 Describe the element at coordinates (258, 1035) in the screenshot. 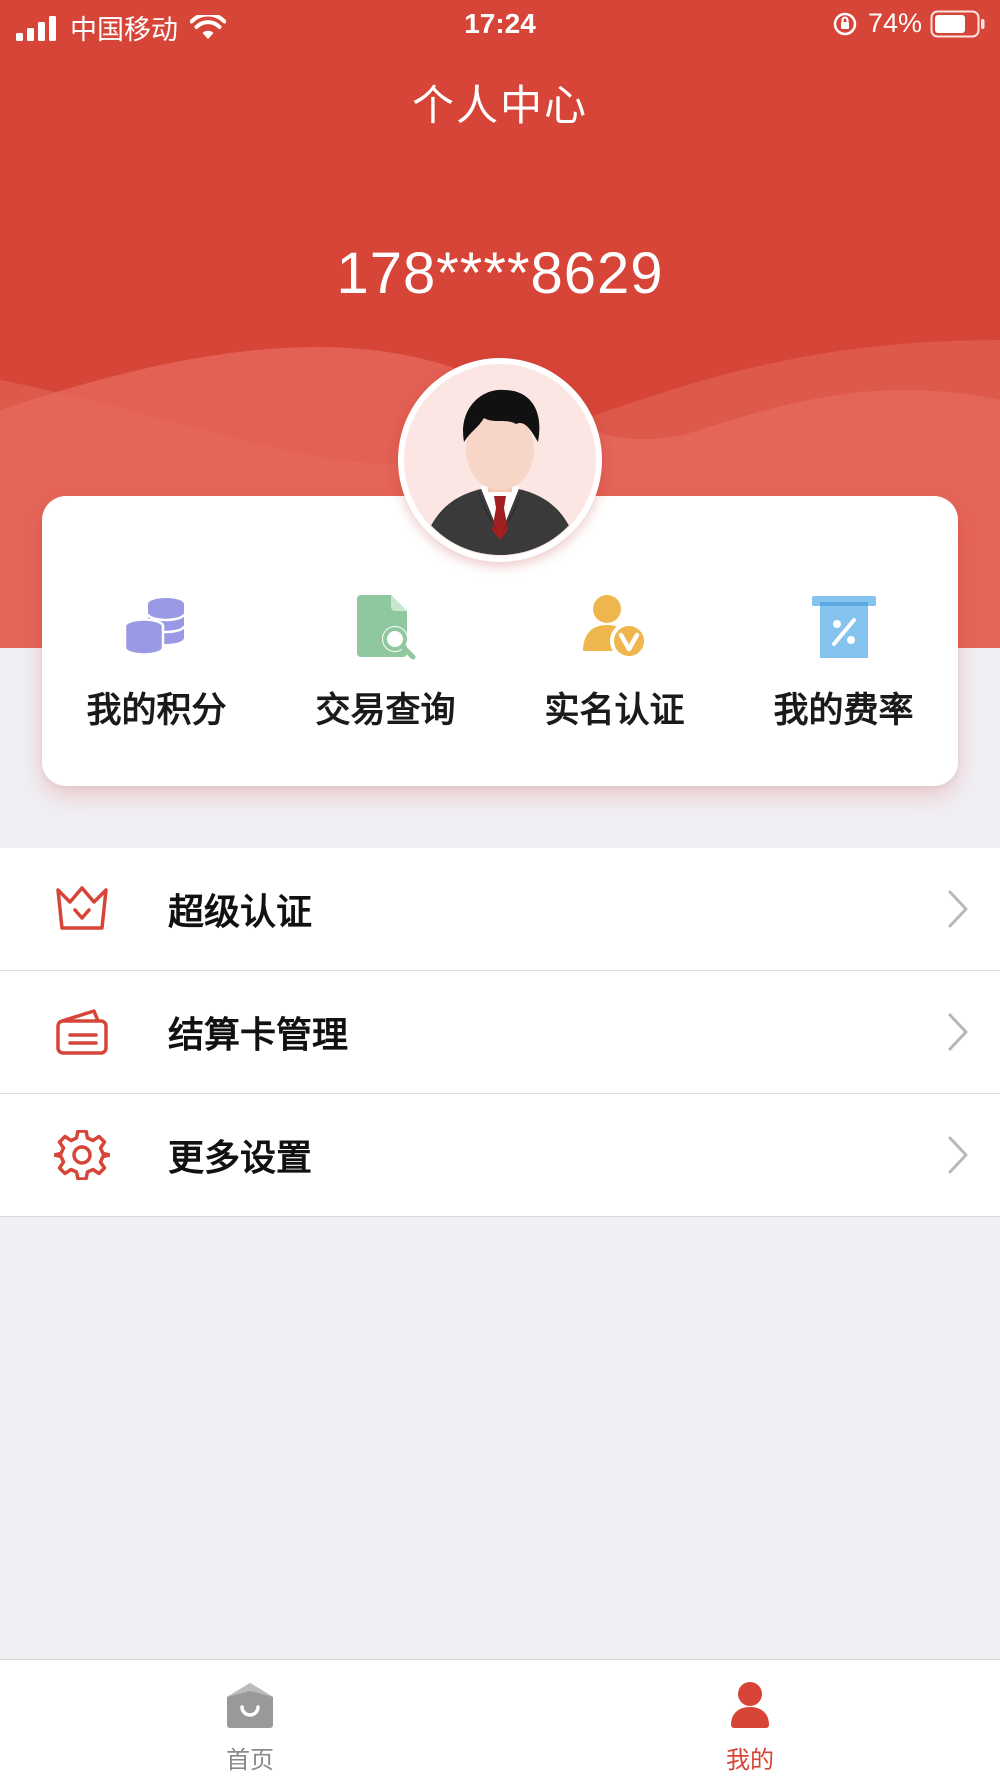

I see `menu-item-label: 结算卡管理` at that location.